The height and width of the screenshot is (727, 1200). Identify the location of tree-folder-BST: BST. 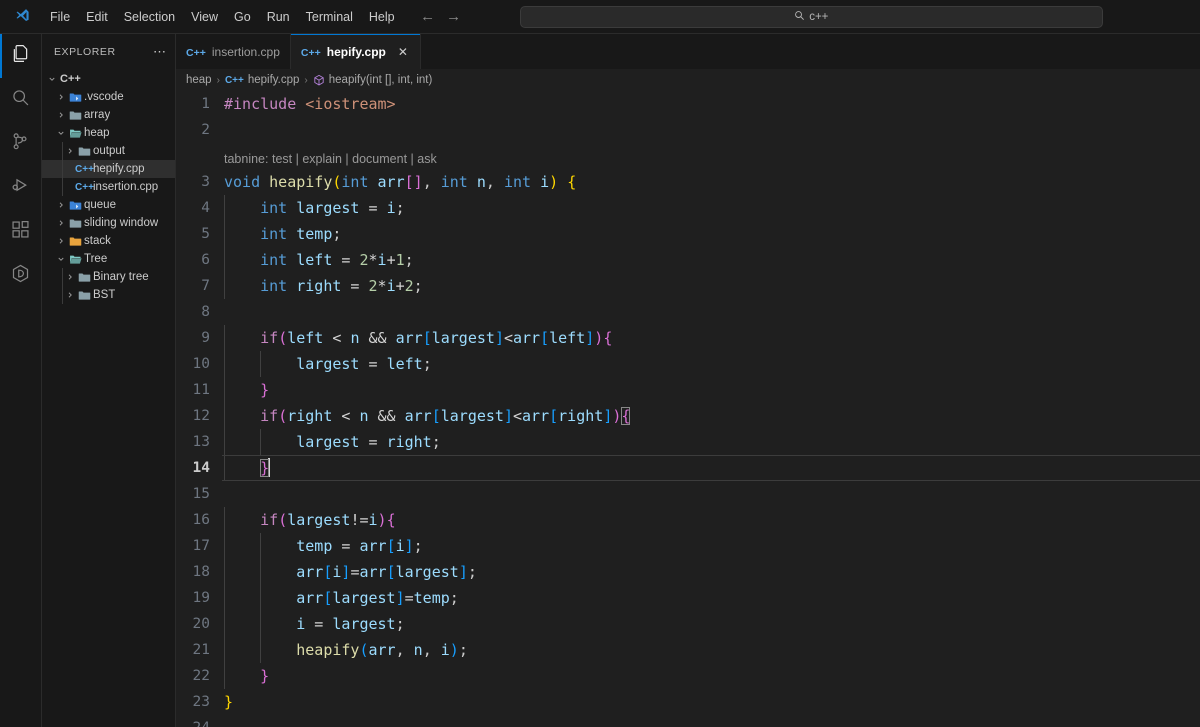
(108, 295).